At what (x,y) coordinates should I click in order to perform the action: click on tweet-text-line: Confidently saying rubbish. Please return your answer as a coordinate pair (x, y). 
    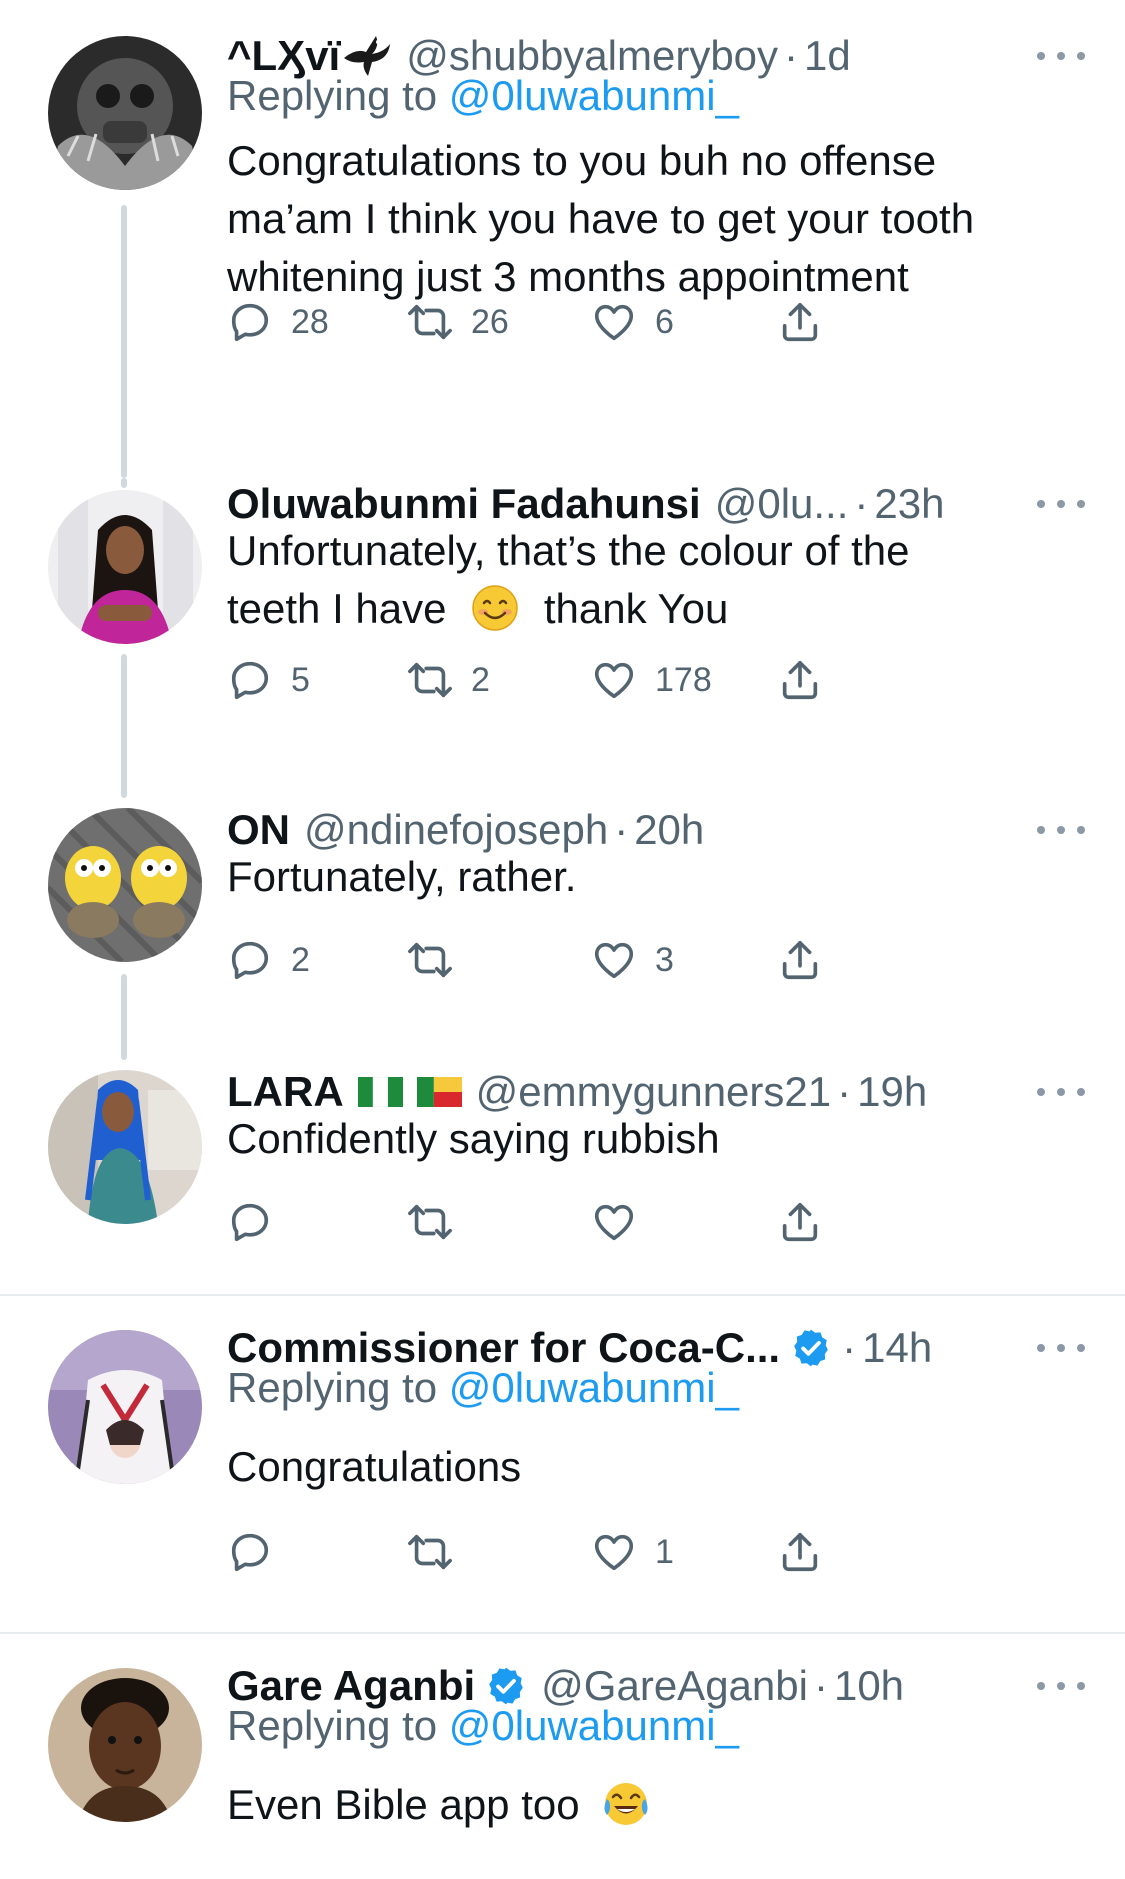
    Looking at the image, I should click on (473, 1138).